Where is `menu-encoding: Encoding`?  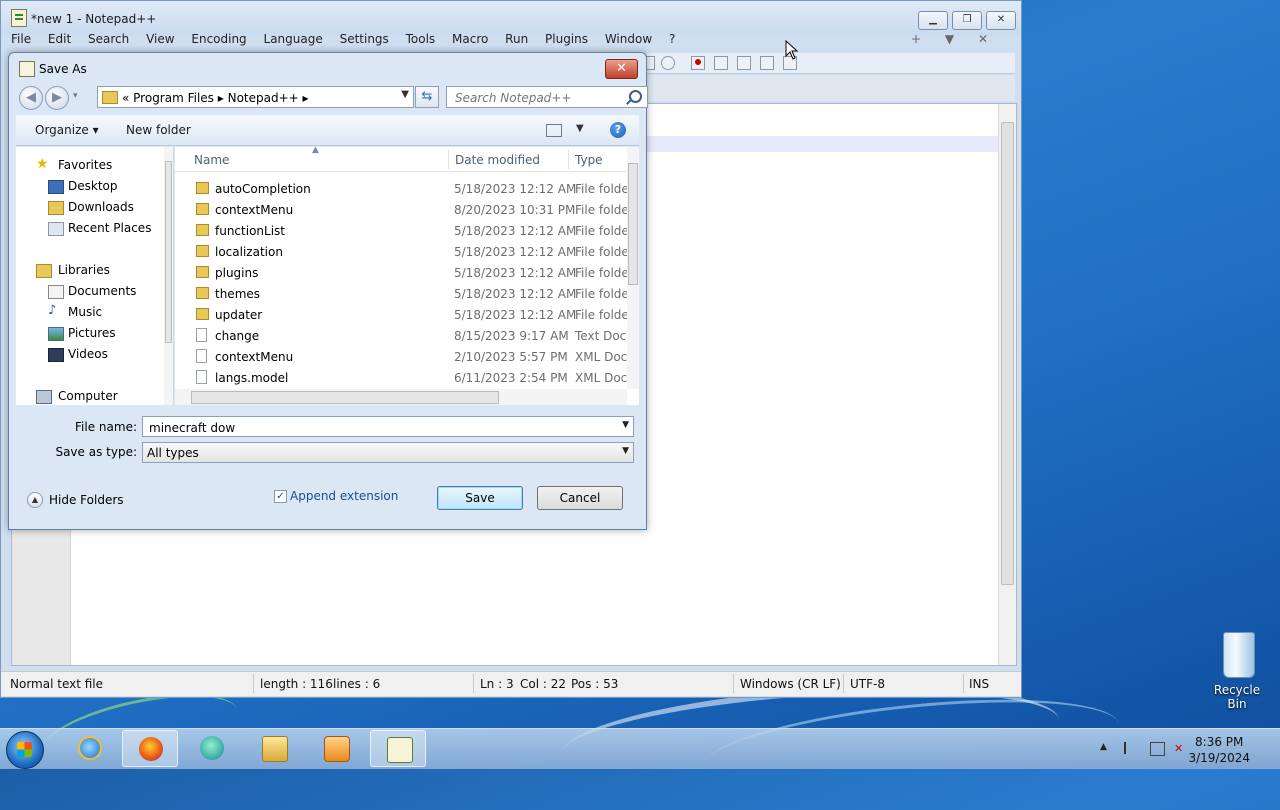
menu-encoding: Encoding is located at coordinates (218, 39).